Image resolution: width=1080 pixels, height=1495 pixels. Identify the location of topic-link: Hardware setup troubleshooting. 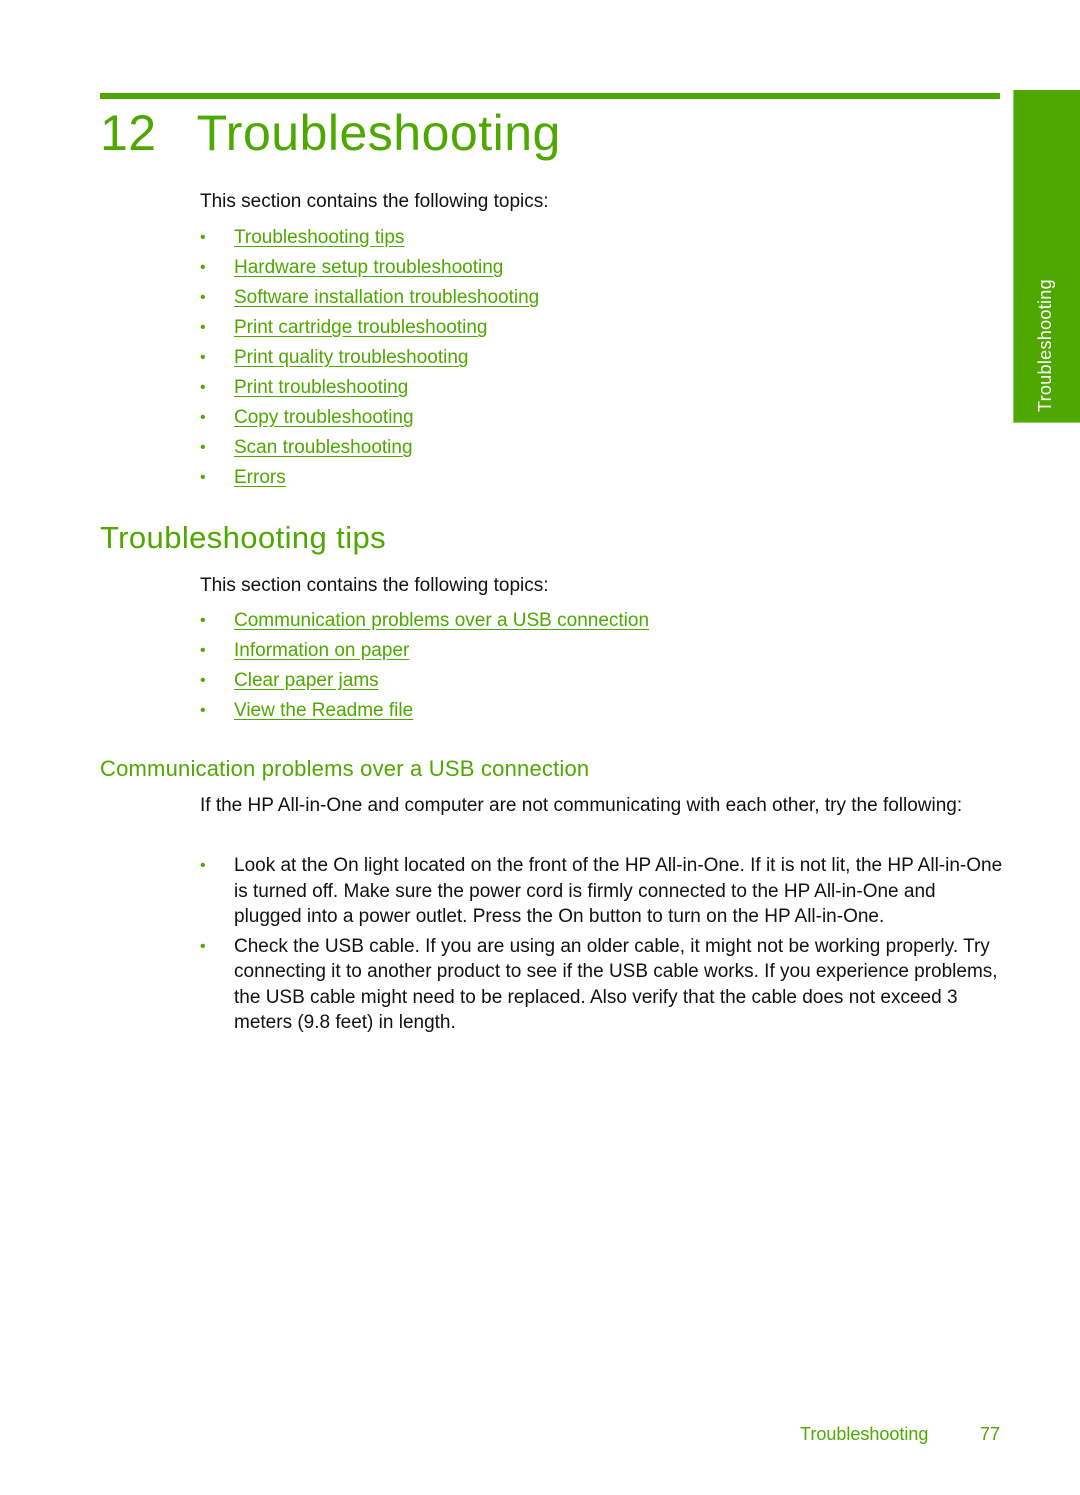
(368, 267).